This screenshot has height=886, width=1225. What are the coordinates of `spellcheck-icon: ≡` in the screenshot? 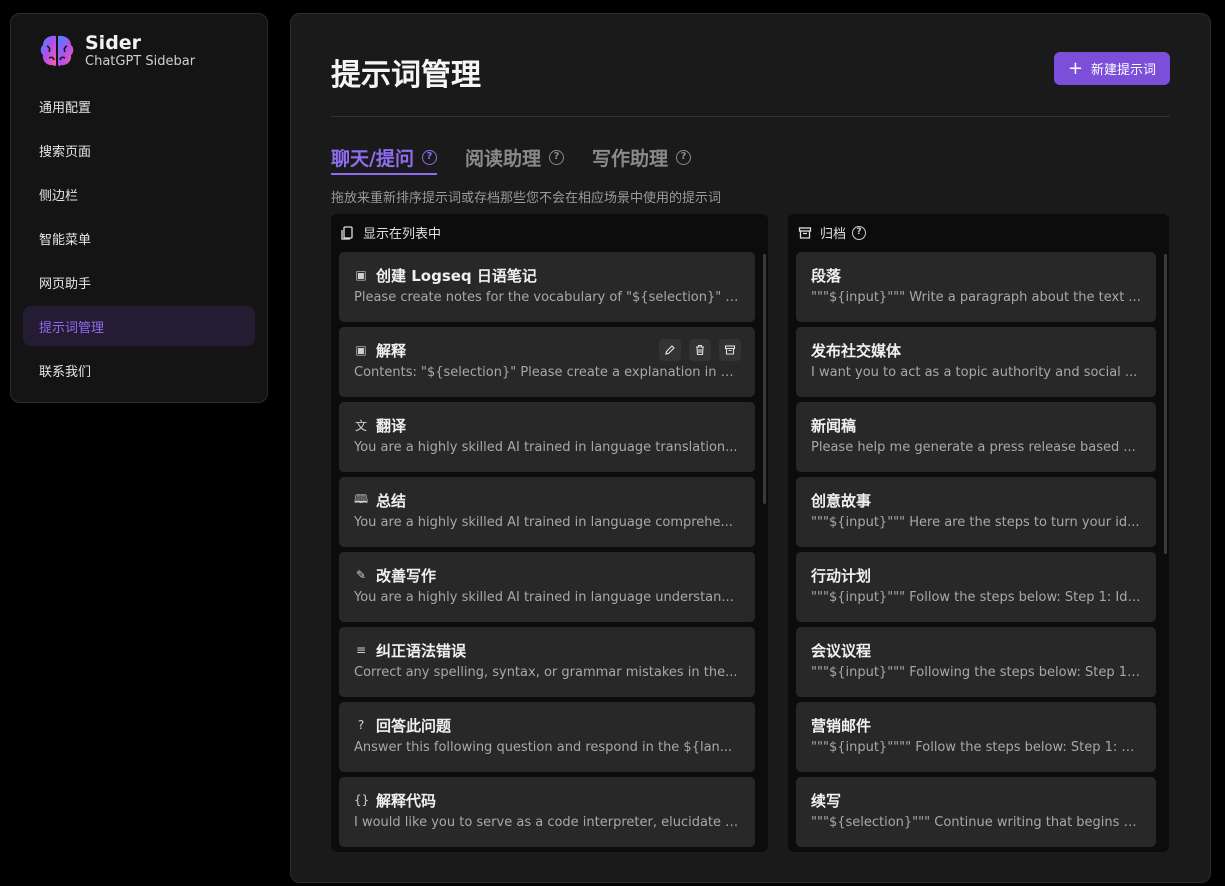 It's located at (361, 650).